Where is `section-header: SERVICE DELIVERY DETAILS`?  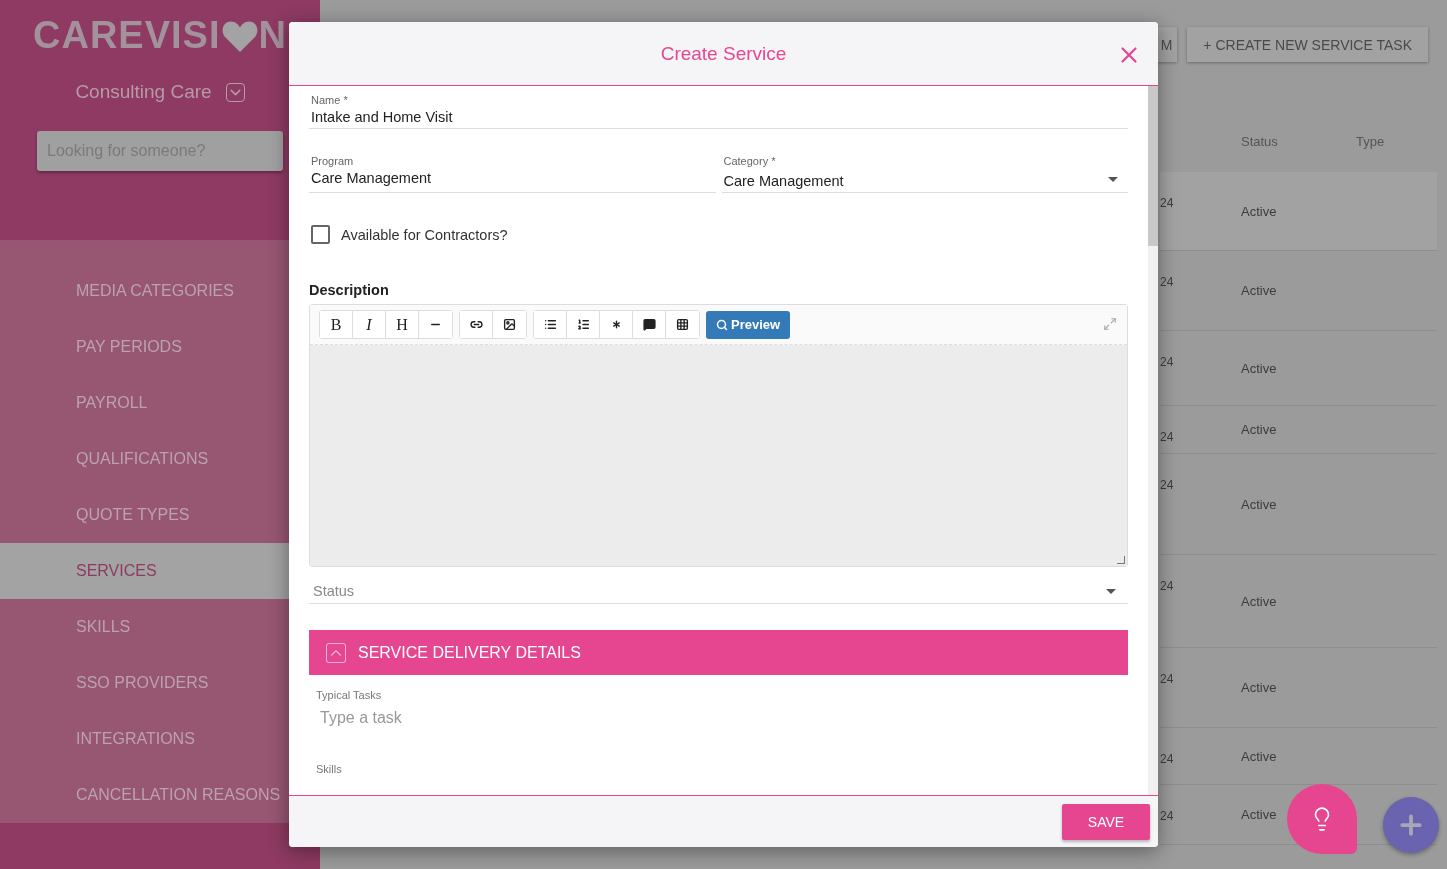
section-header: SERVICE DELIVERY DETAILS is located at coordinates (718, 652).